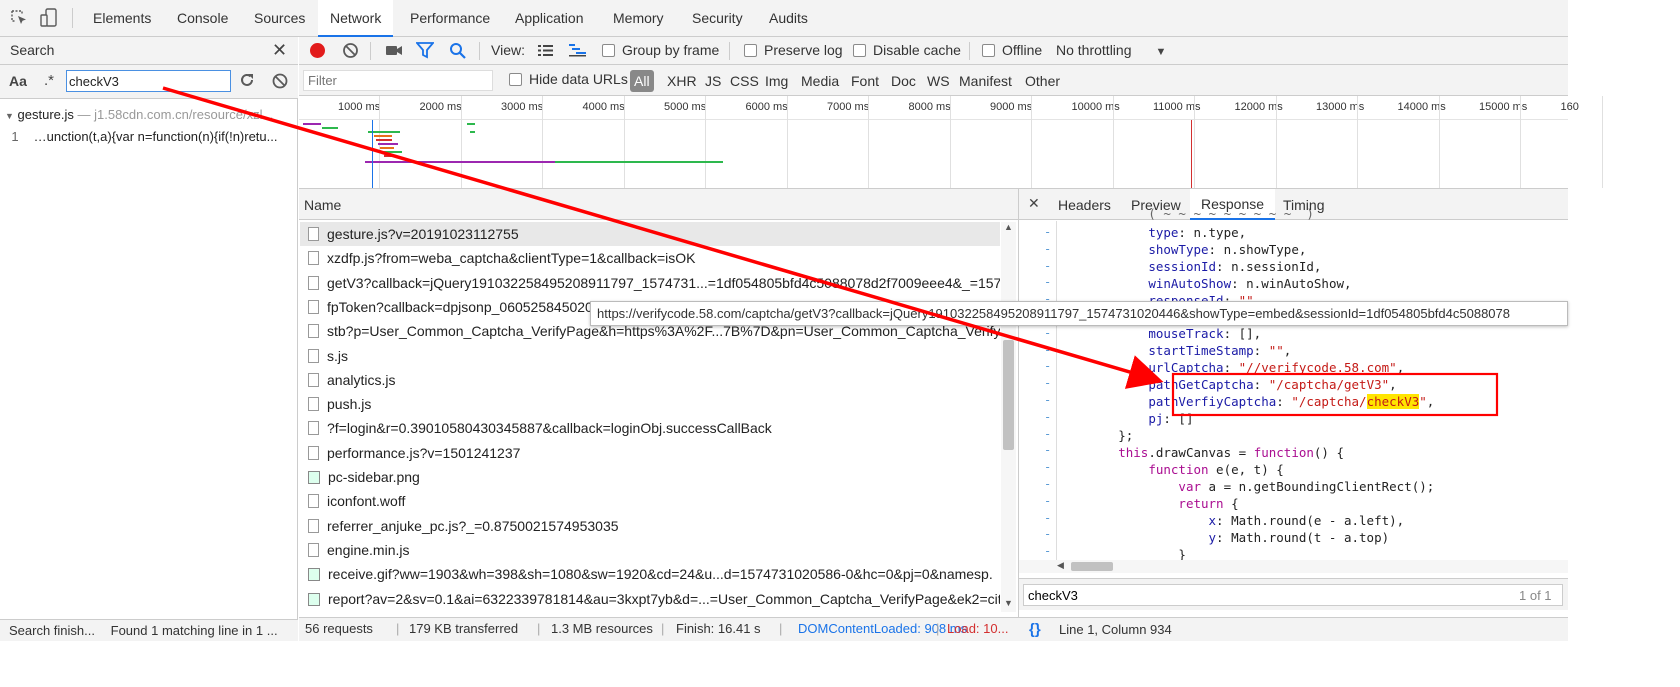  I want to click on record-button, so click(317, 50).